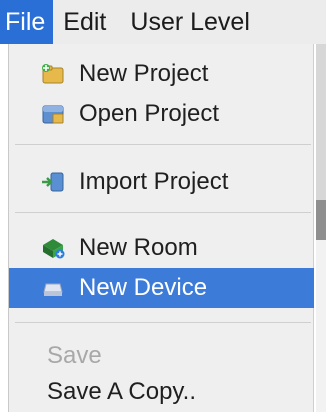  I want to click on menu-item-new-project: New Project, so click(161, 74).